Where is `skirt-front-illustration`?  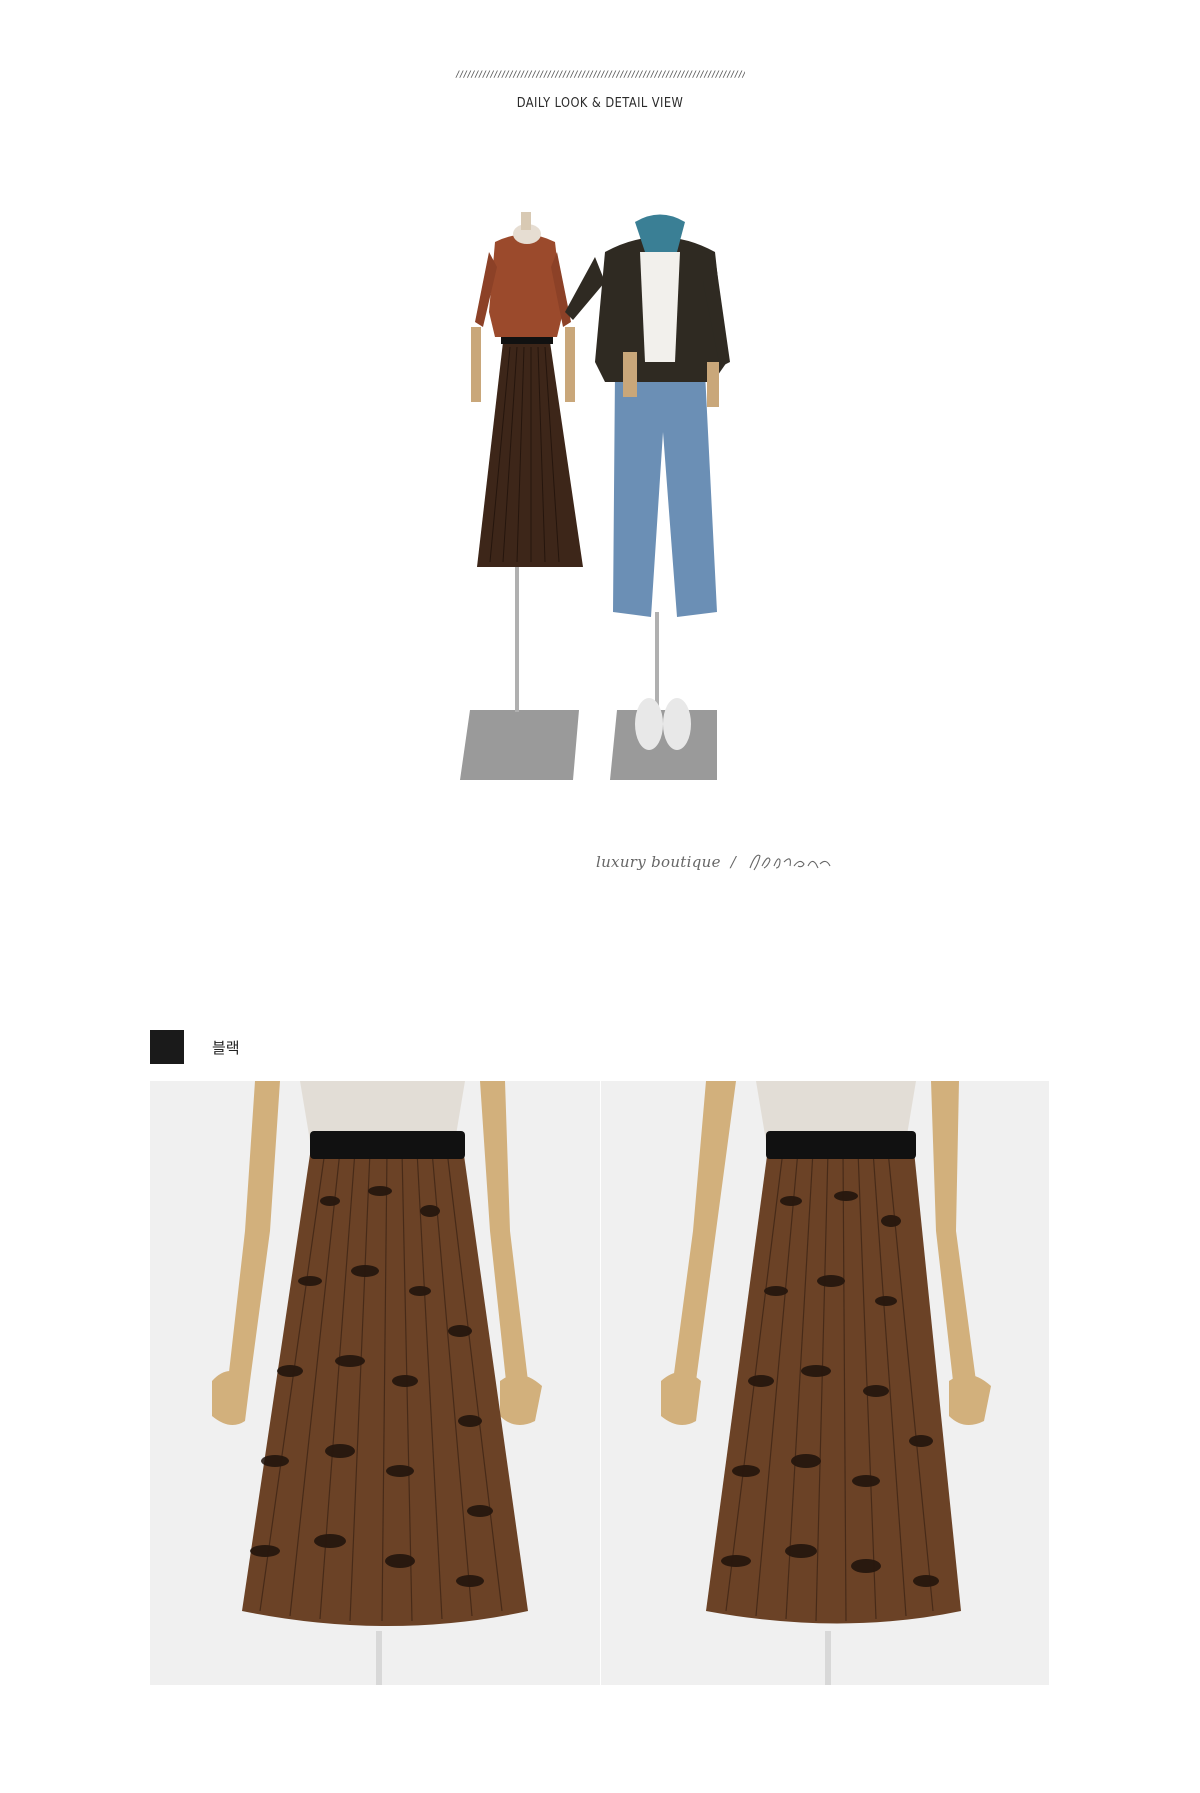 skirt-front-illustration is located at coordinates (375, 1383).